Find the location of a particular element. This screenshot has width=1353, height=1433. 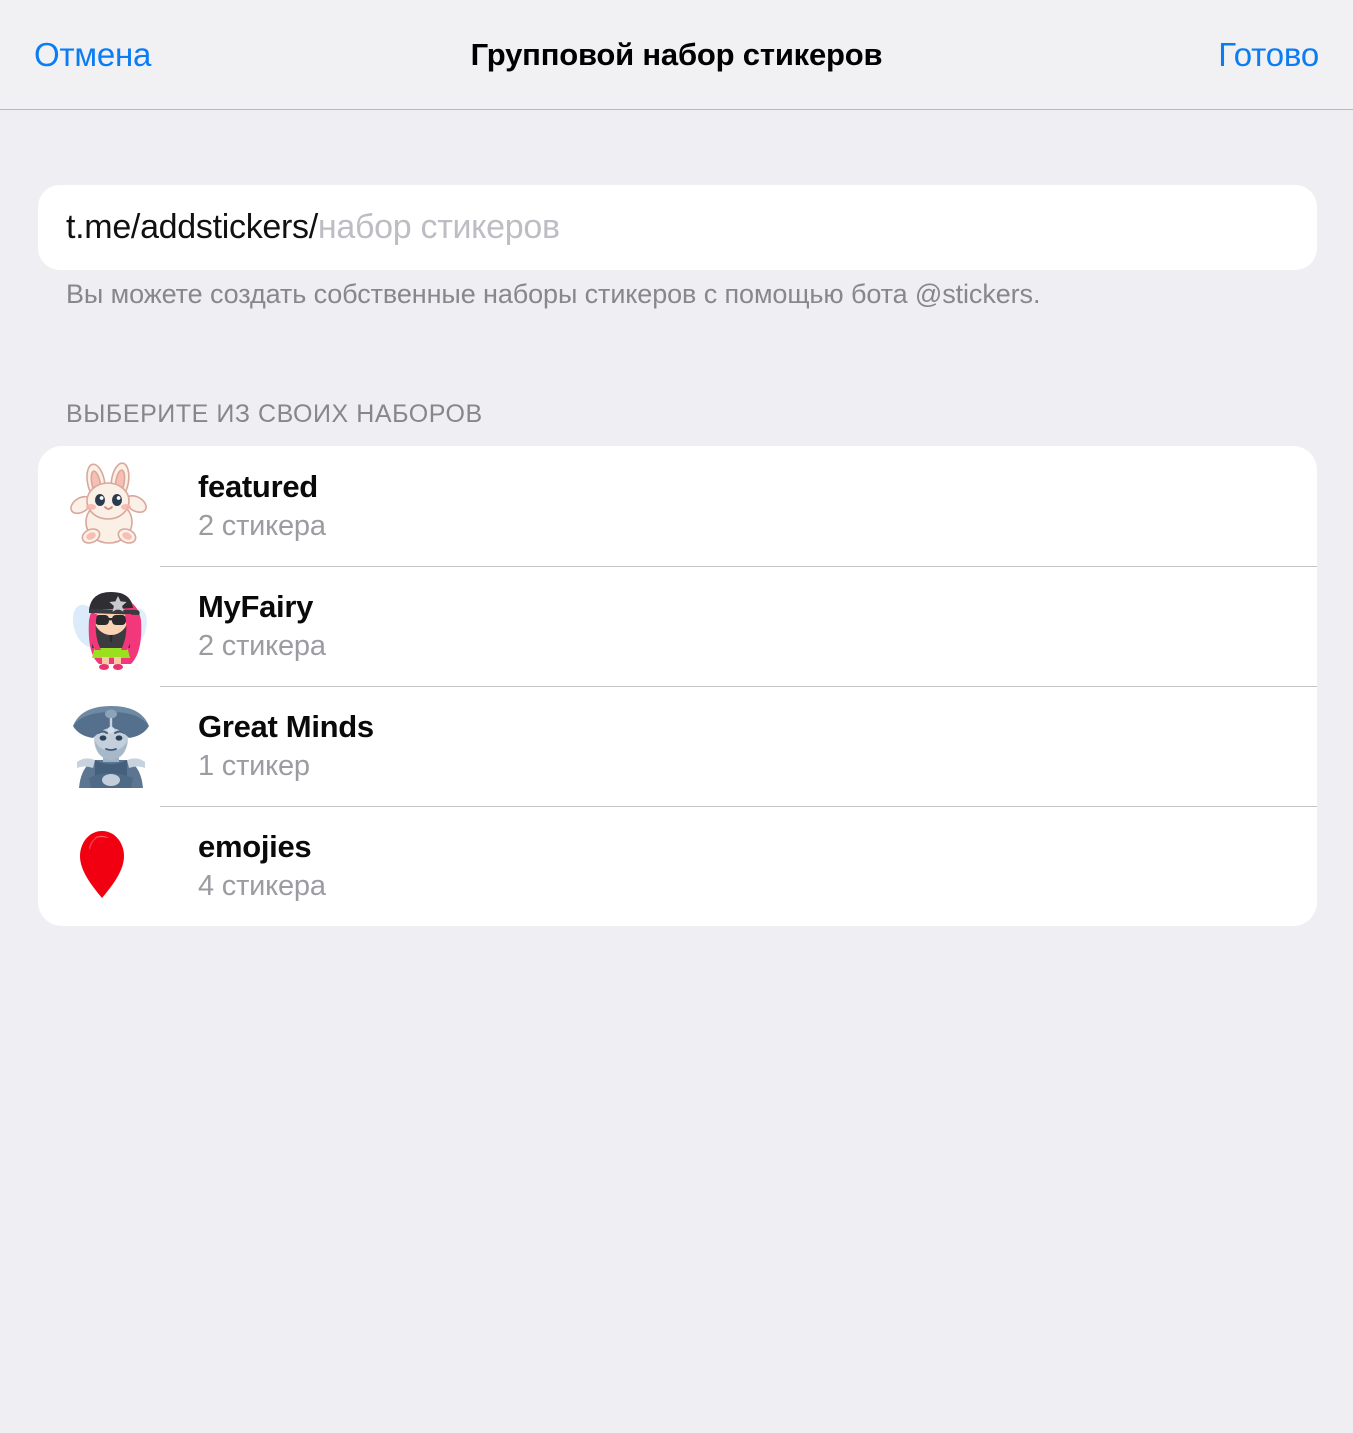

set-info: MyFairy 2 стикера is located at coordinates (262, 626).